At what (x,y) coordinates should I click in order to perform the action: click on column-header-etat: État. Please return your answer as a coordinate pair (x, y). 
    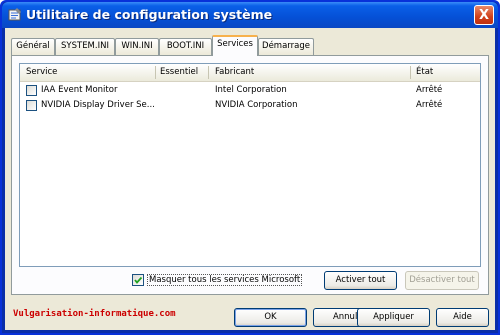
    Looking at the image, I should click on (424, 72).